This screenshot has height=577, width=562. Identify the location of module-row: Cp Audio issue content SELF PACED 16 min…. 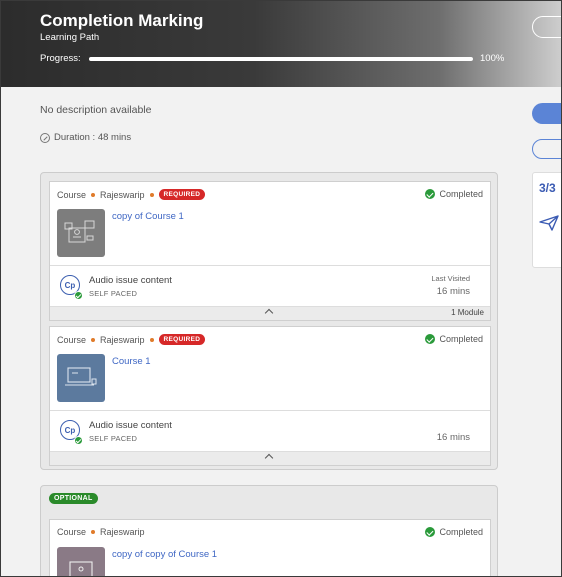
(270, 431).